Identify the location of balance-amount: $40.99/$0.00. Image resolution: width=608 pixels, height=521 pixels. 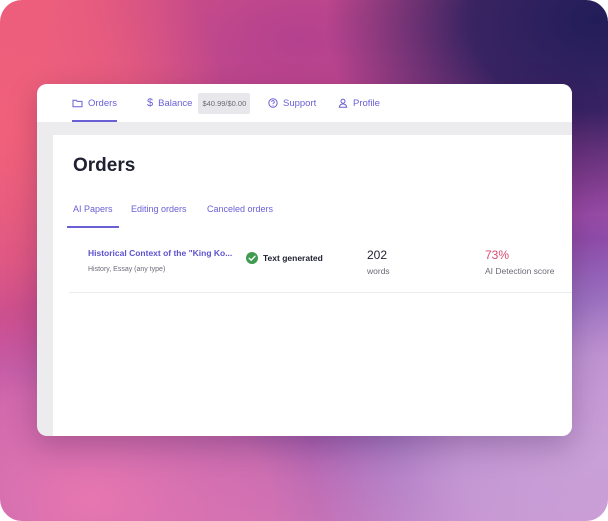
(224, 103).